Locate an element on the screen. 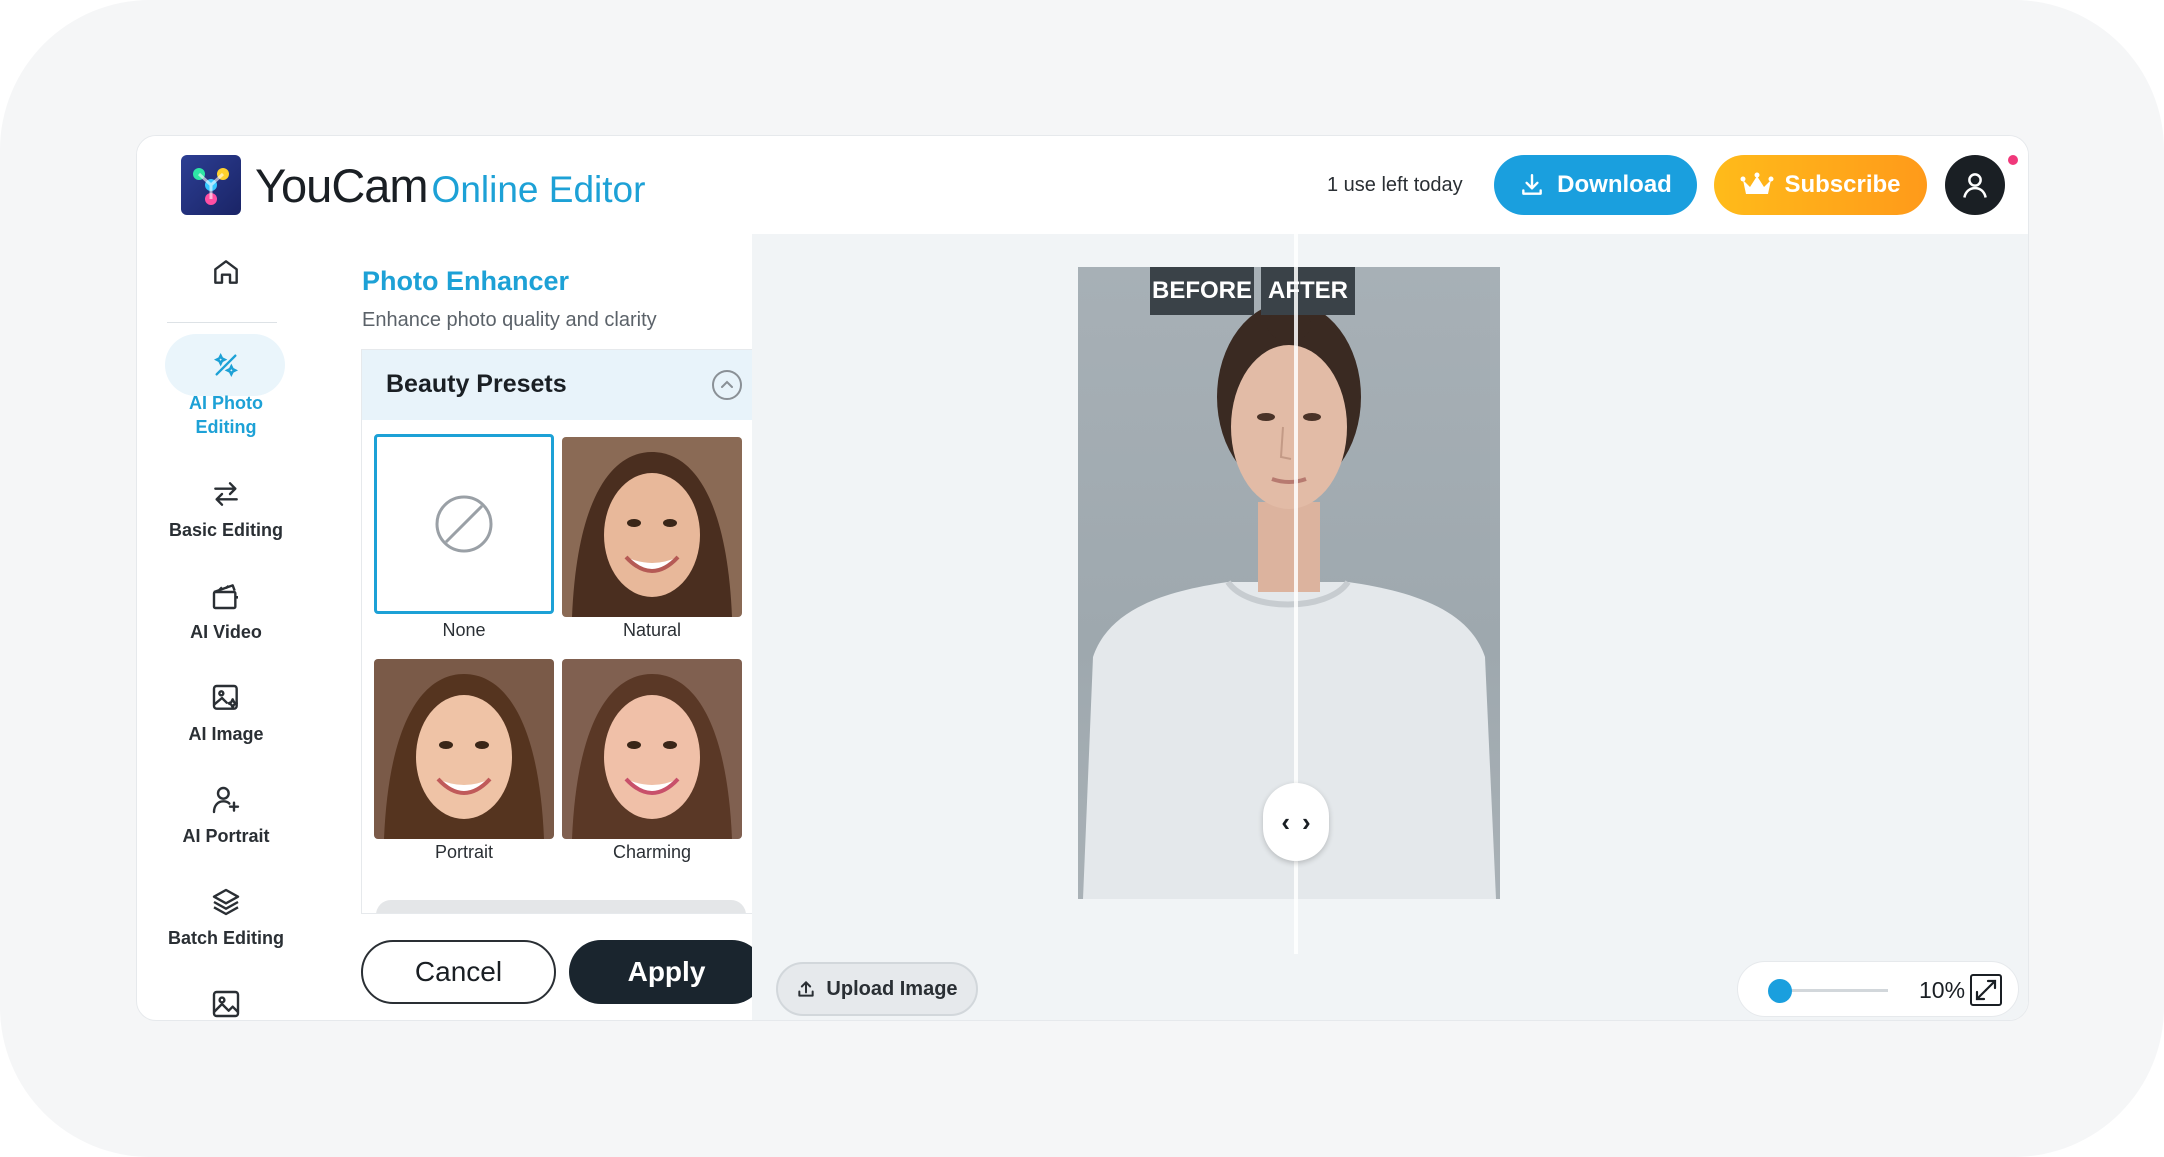 Image resolution: width=2164 pixels, height=1157 pixels. beauty-presets-title: Beauty Presets is located at coordinates (476, 384).